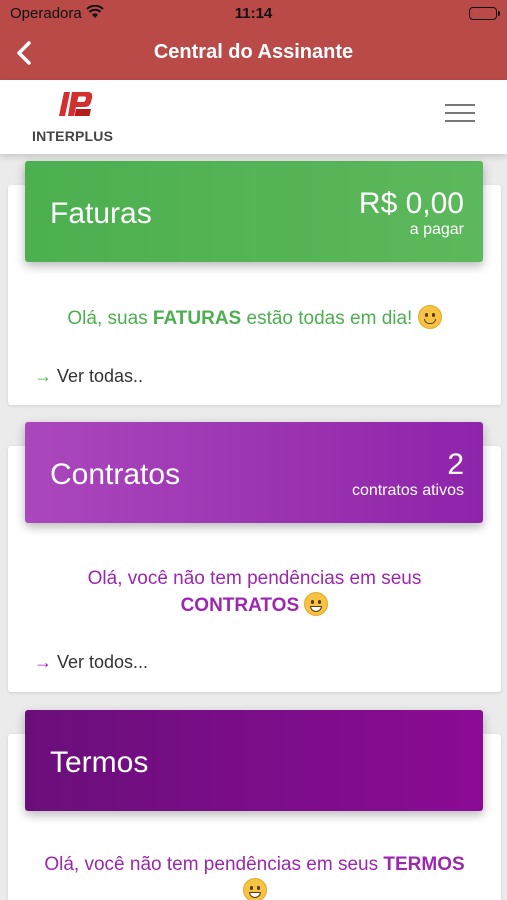 This screenshot has height=900, width=507. What do you see at coordinates (407, 490) in the screenshot?
I see `contratos-count-caption: contratos ativos` at bounding box center [407, 490].